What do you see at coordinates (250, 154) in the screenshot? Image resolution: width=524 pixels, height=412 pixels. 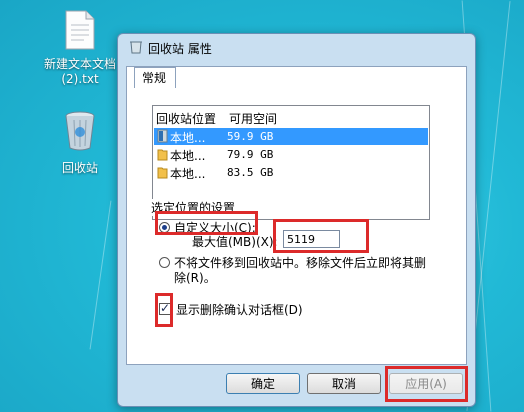 I see `row-space: 79.9 GB` at bounding box center [250, 154].